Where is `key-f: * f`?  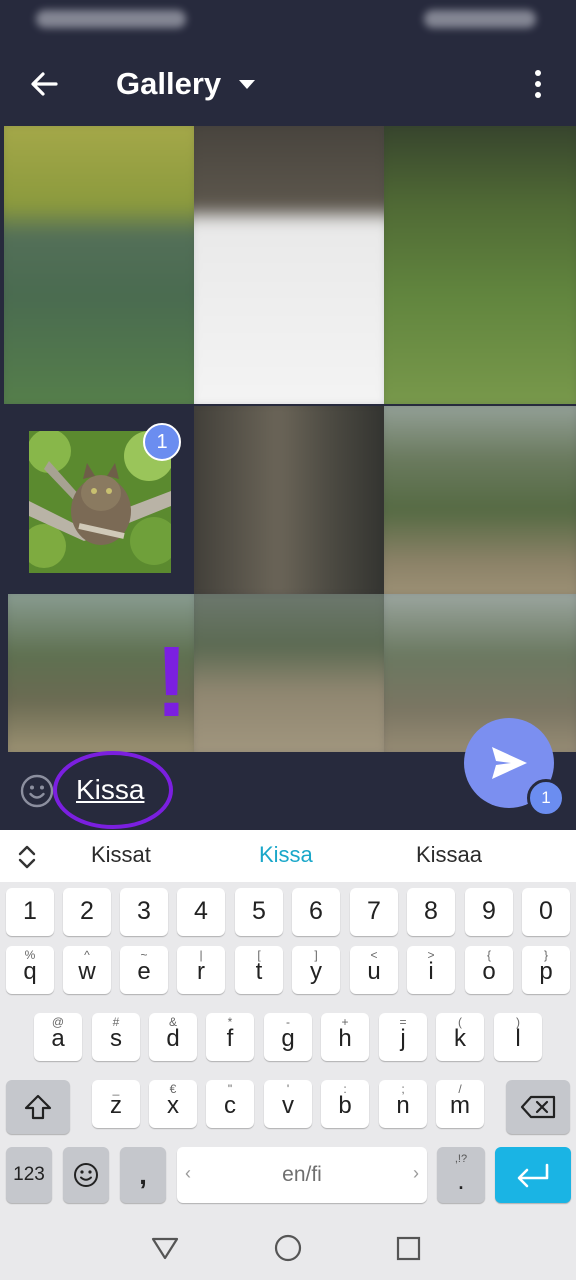
key-f: * f is located at coordinates (230, 1037).